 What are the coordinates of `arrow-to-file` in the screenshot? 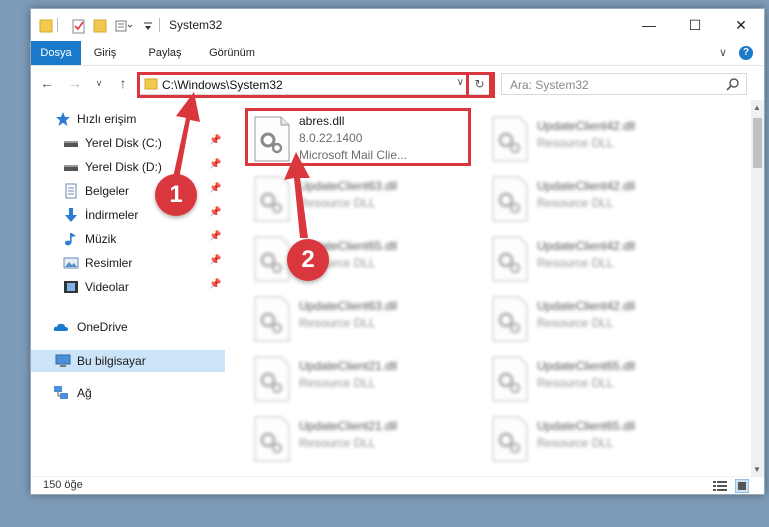 It's located at (297, 195).